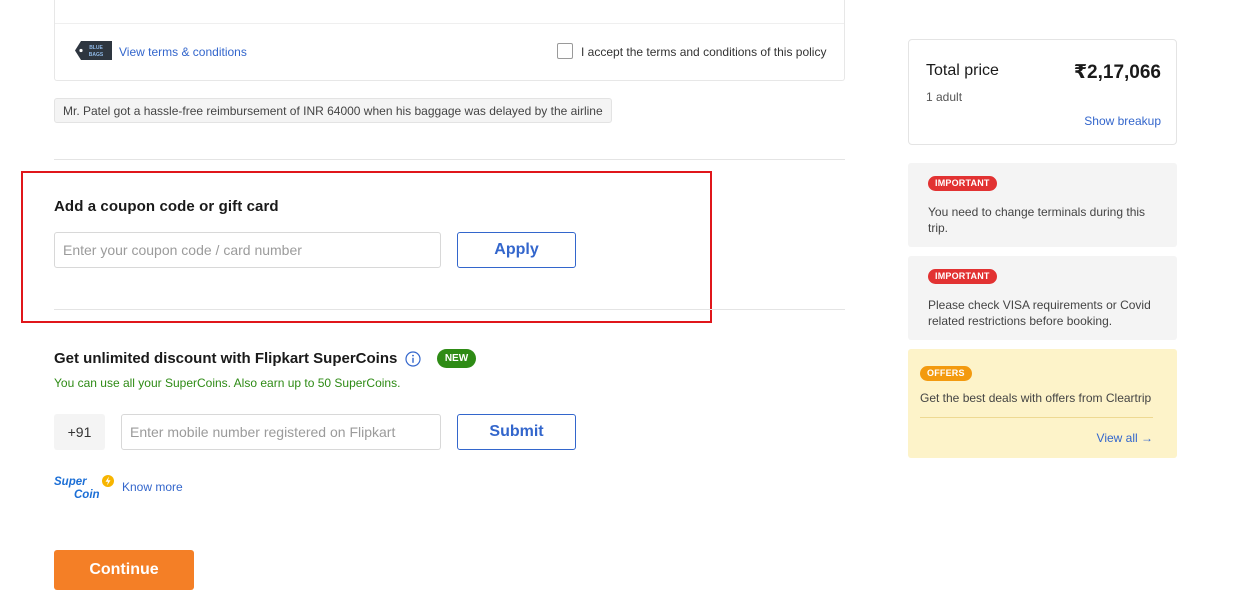  Describe the element at coordinates (70, 482) in the screenshot. I see `supercoin-logo-text-top: Super` at that location.